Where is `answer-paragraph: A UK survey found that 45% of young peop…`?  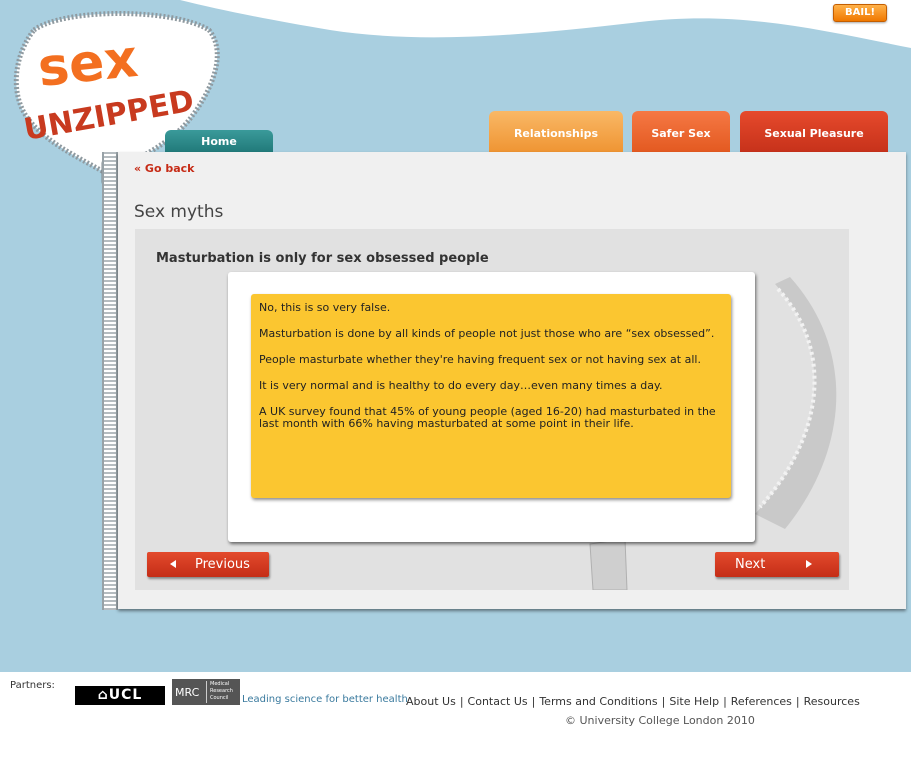
answer-paragraph: A UK survey found that 45% of young peop… is located at coordinates (487, 417).